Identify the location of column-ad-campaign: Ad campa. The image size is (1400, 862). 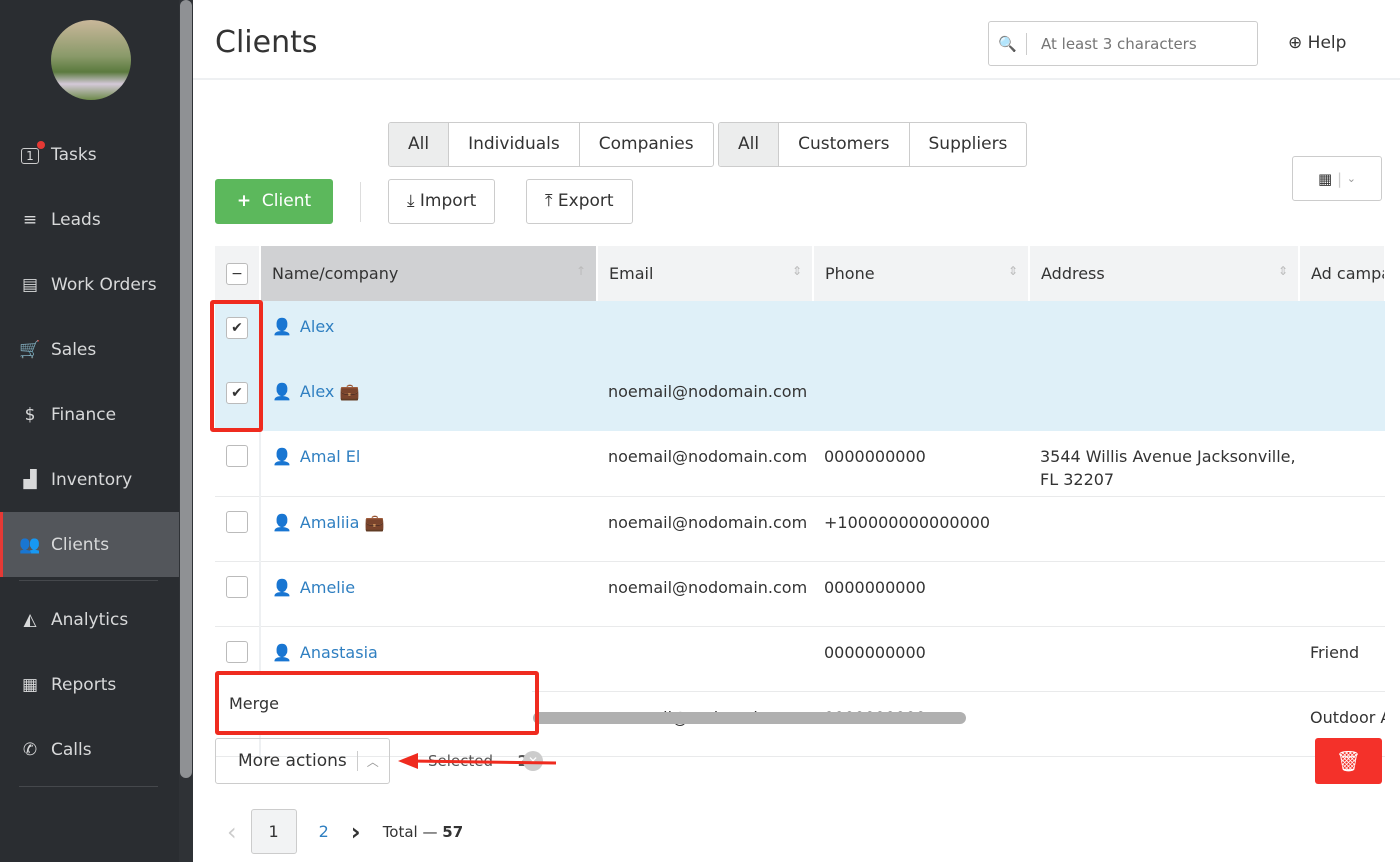
(1342, 273).